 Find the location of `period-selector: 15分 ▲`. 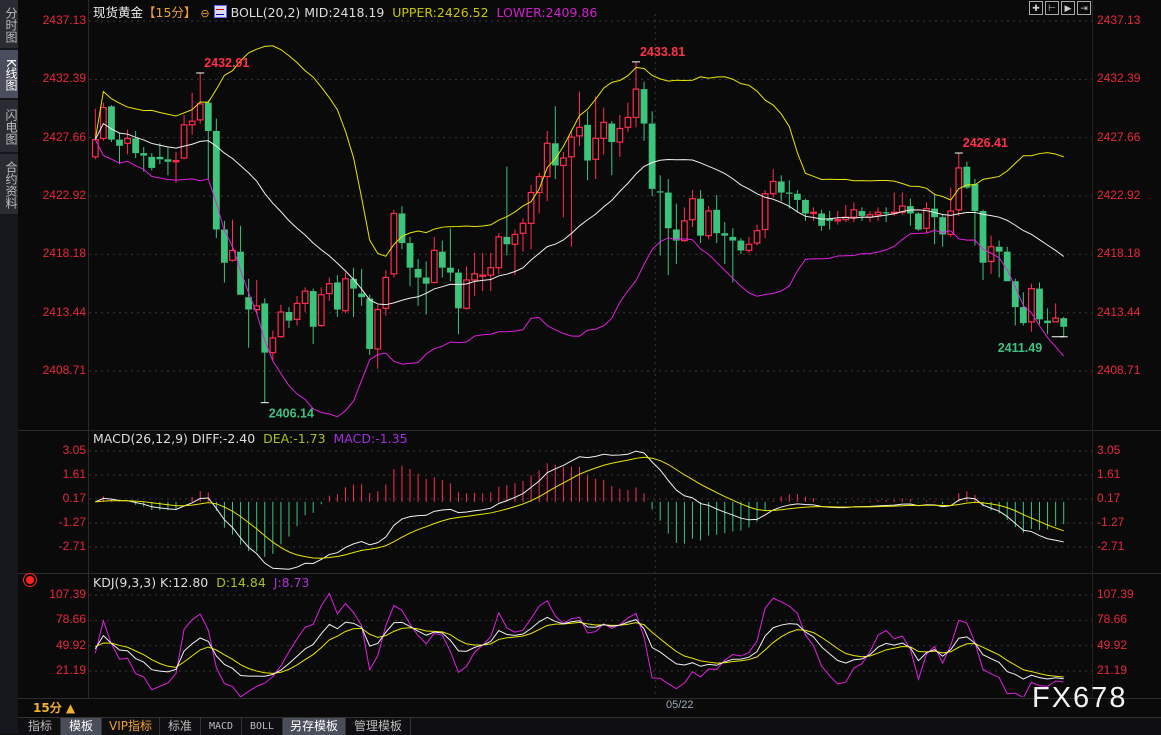

period-selector: 15分 ▲ is located at coordinates (54, 707).